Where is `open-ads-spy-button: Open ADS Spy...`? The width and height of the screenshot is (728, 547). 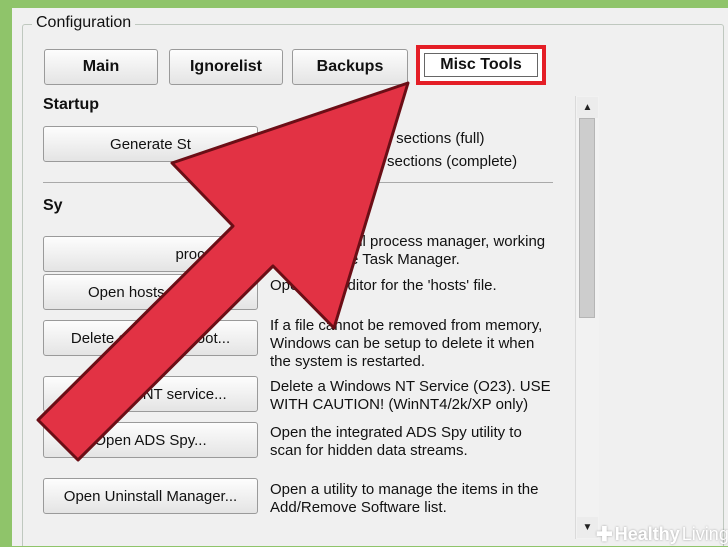
open-ads-spy-button: Open ADS Spy... is located at coordinates (150, 440).